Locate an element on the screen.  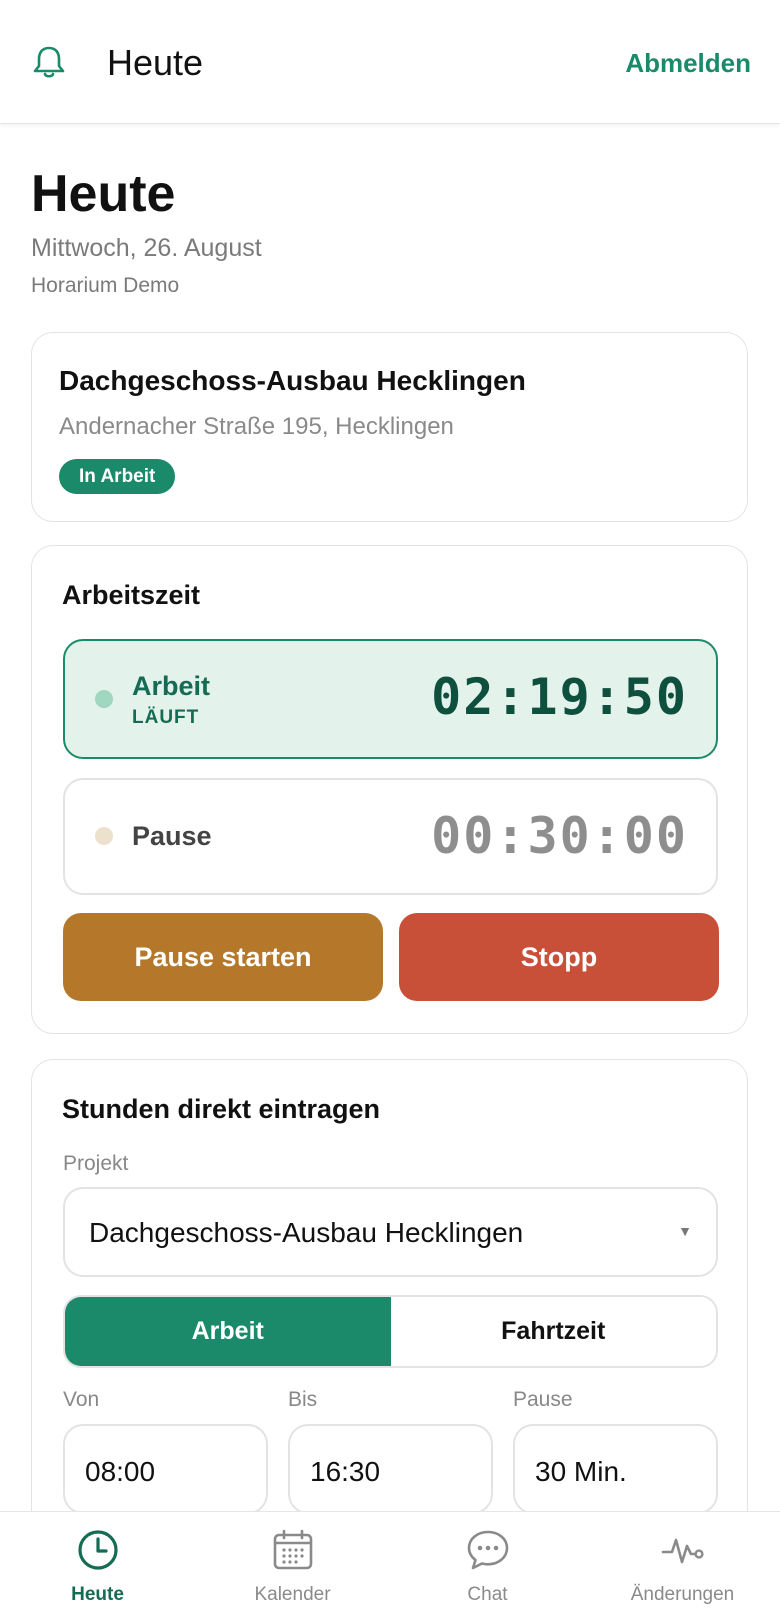
stop-button: Stopp is located at coordinates (559, 957).